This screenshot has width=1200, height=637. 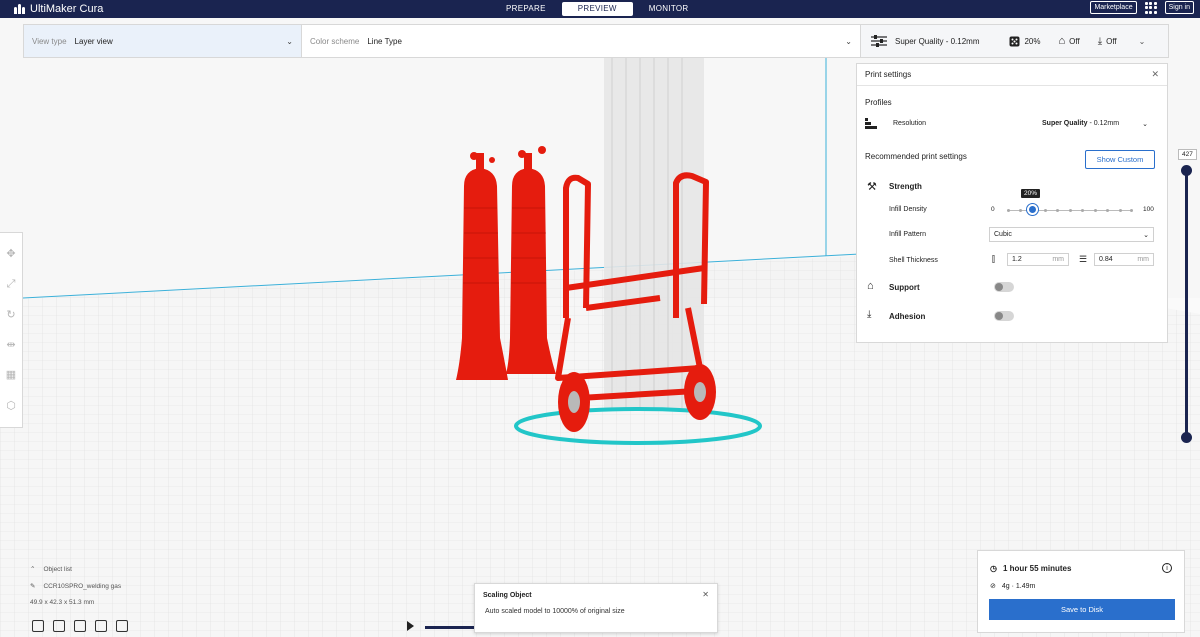 I want to click on 3d-view-icon, so click(x=38, y=626).